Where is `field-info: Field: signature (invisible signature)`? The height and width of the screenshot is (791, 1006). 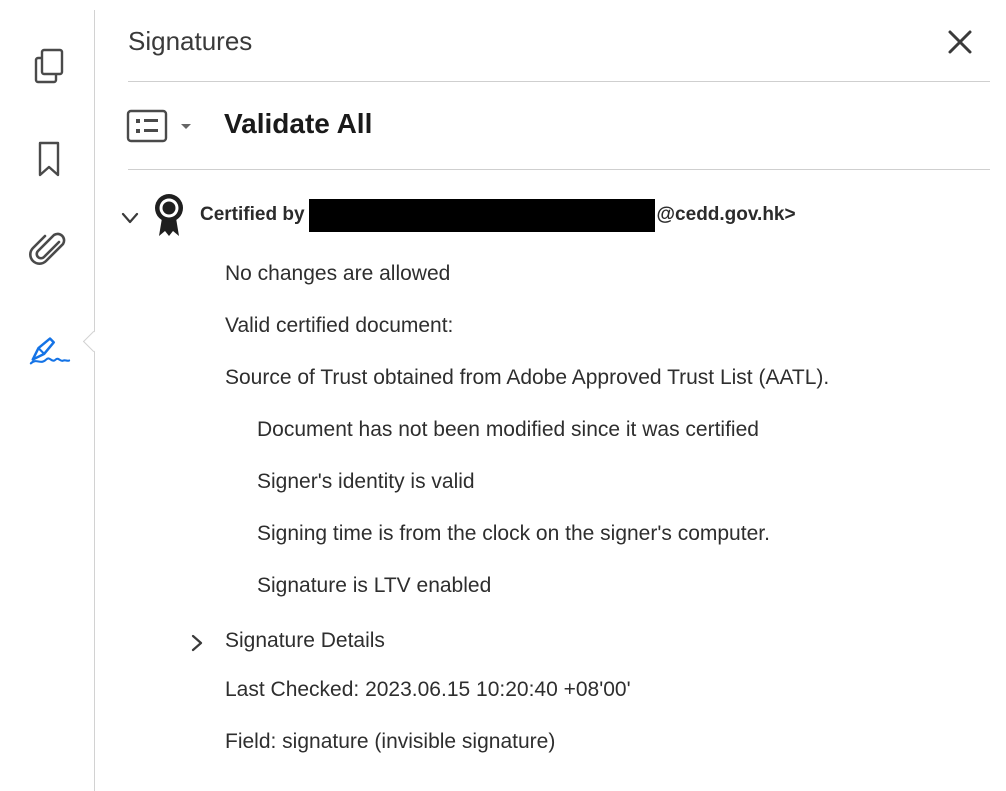
field-info: Field: signature (invisible signature) is located at coordinates (390, 741).